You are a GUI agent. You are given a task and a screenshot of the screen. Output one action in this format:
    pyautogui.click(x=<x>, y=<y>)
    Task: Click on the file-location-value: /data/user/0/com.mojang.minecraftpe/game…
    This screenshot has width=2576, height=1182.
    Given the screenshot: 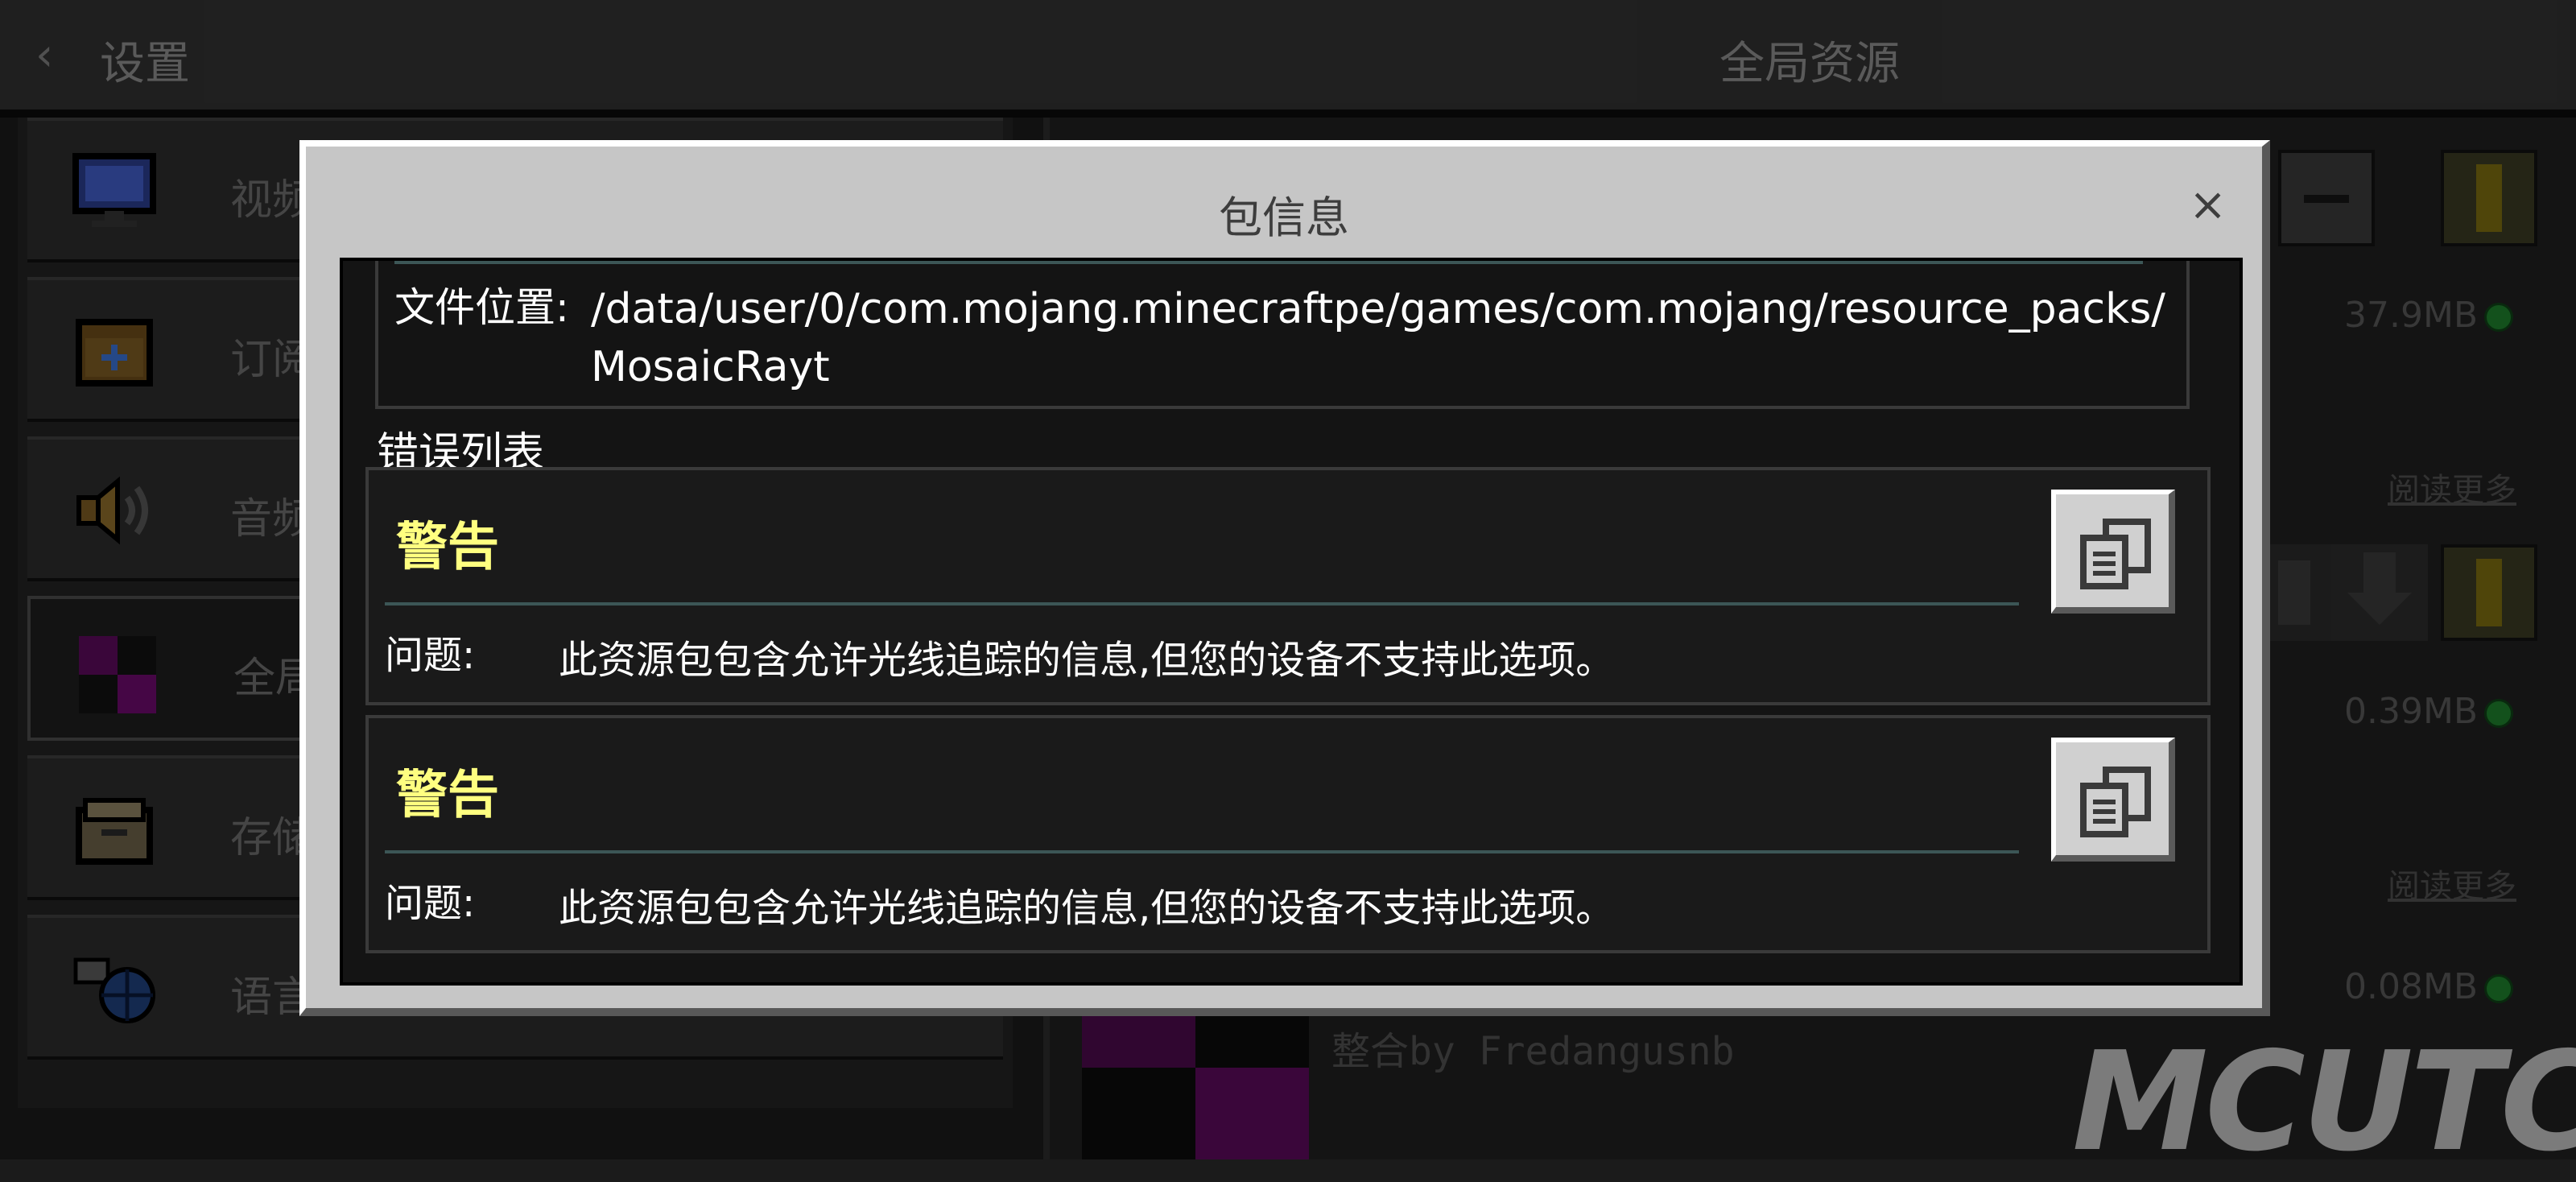 What is the action you would take?
    pyautogui.click(x=1378, y=338)
    